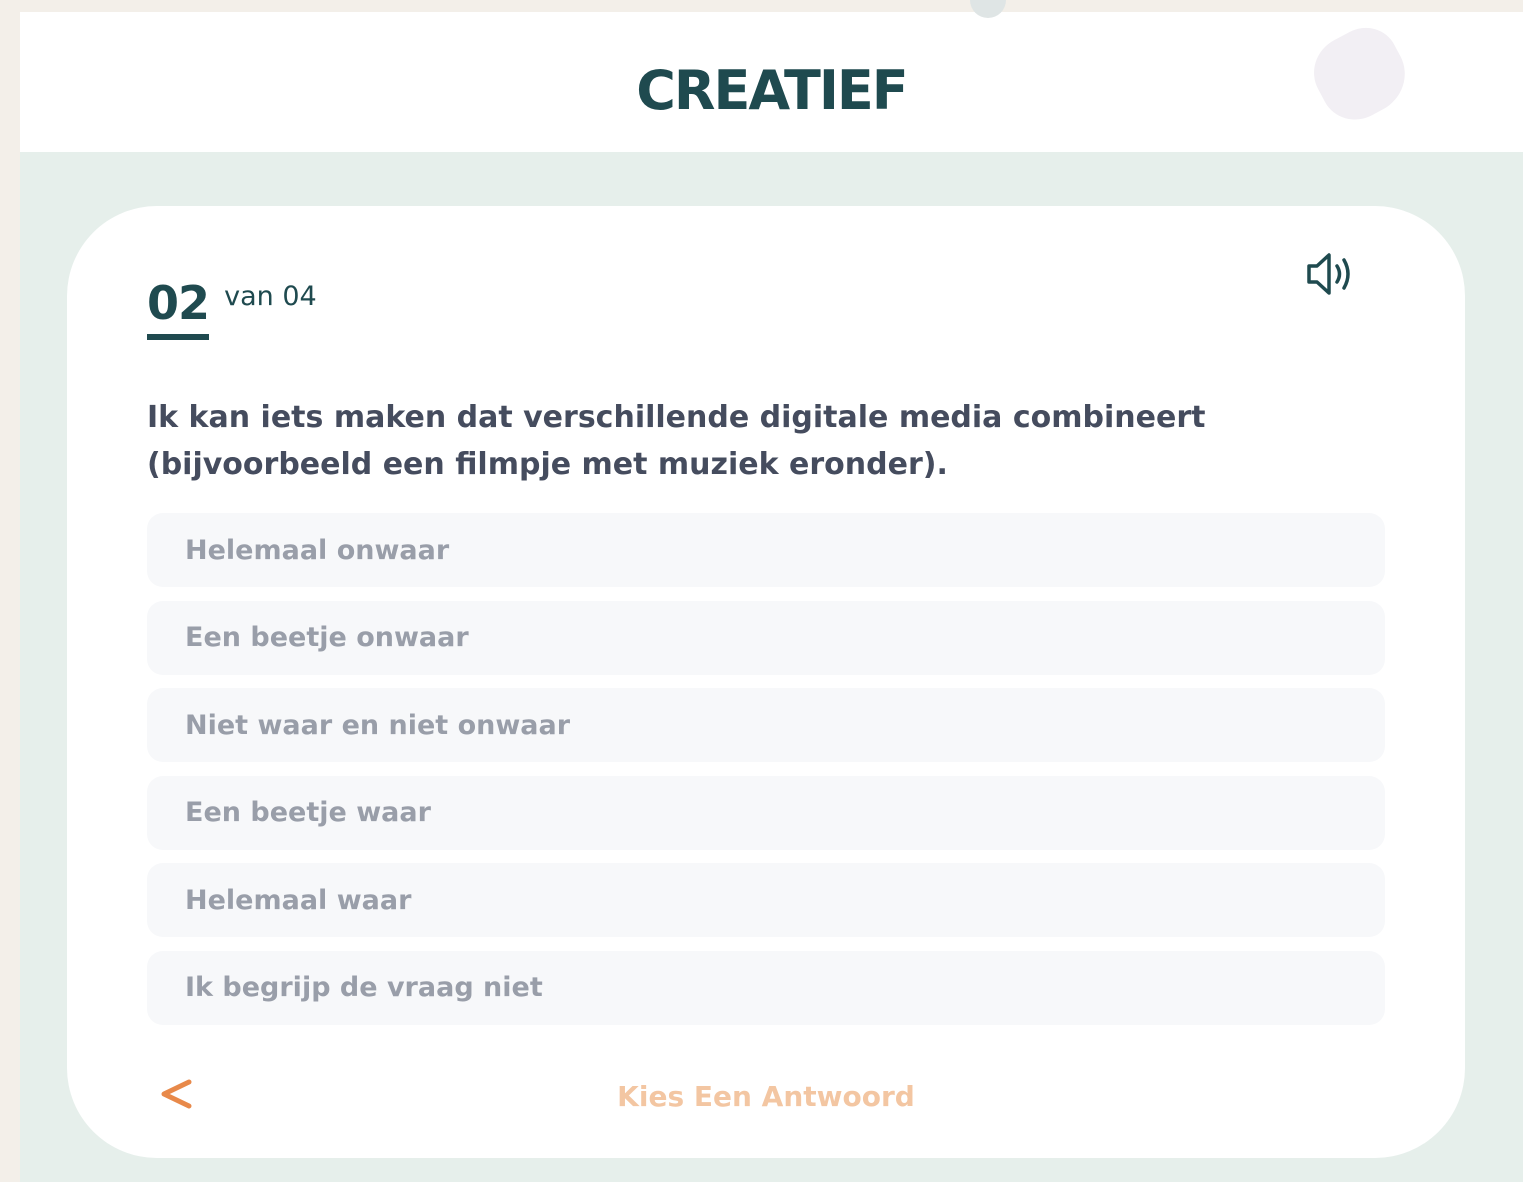 The height and width of the screenshot is (1182, 1523). I want to click on decorative-dot, so click(988, 9).